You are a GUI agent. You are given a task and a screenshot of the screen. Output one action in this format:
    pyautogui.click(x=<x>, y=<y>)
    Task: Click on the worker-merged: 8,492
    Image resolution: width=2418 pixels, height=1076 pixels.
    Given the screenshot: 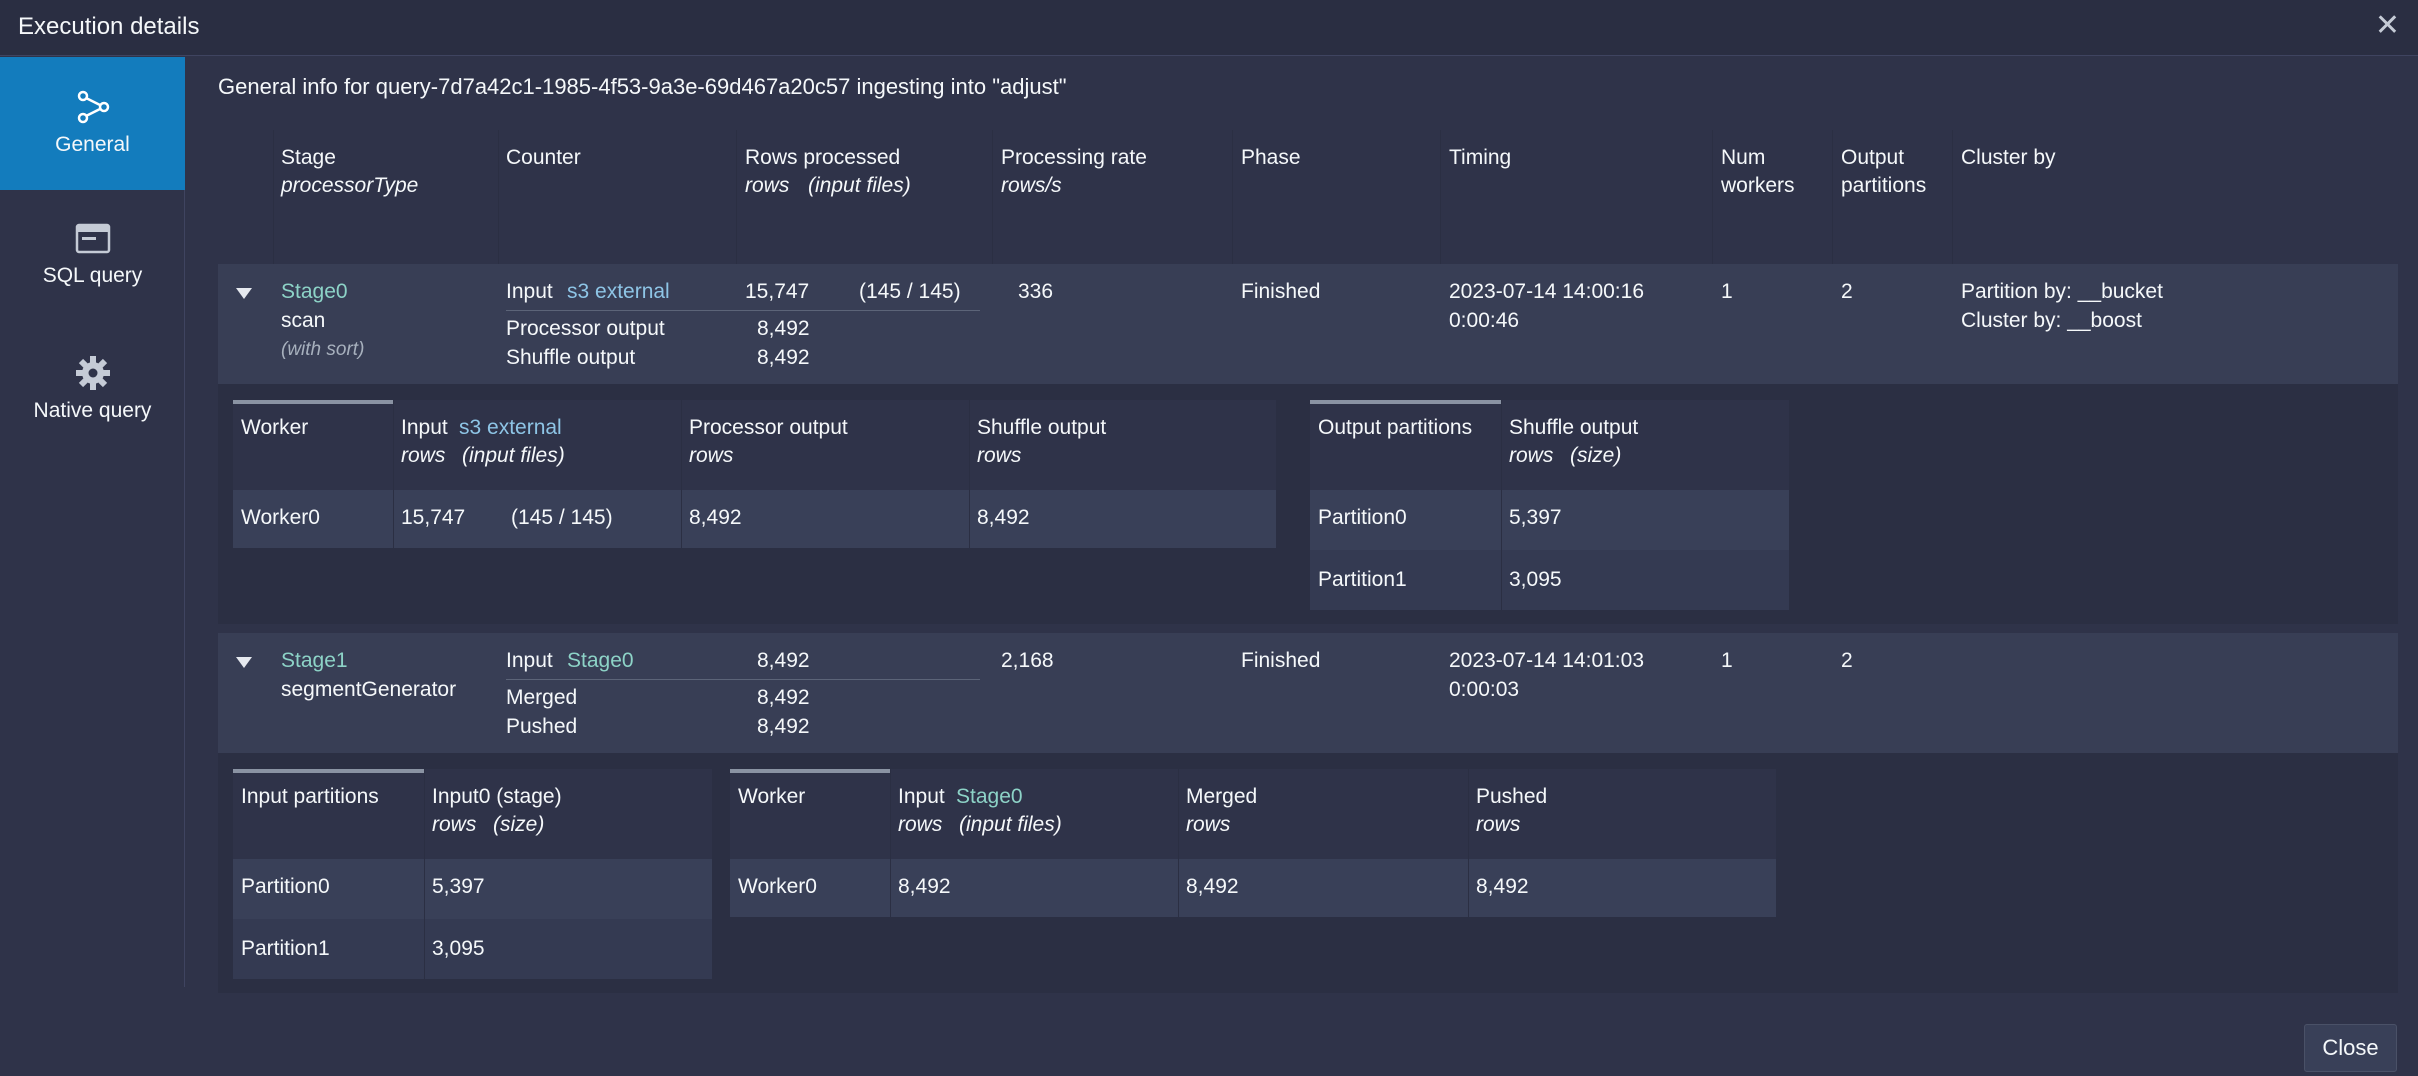 What is the action you would take?
    pyautogui.click(x=1212, y=886)
    